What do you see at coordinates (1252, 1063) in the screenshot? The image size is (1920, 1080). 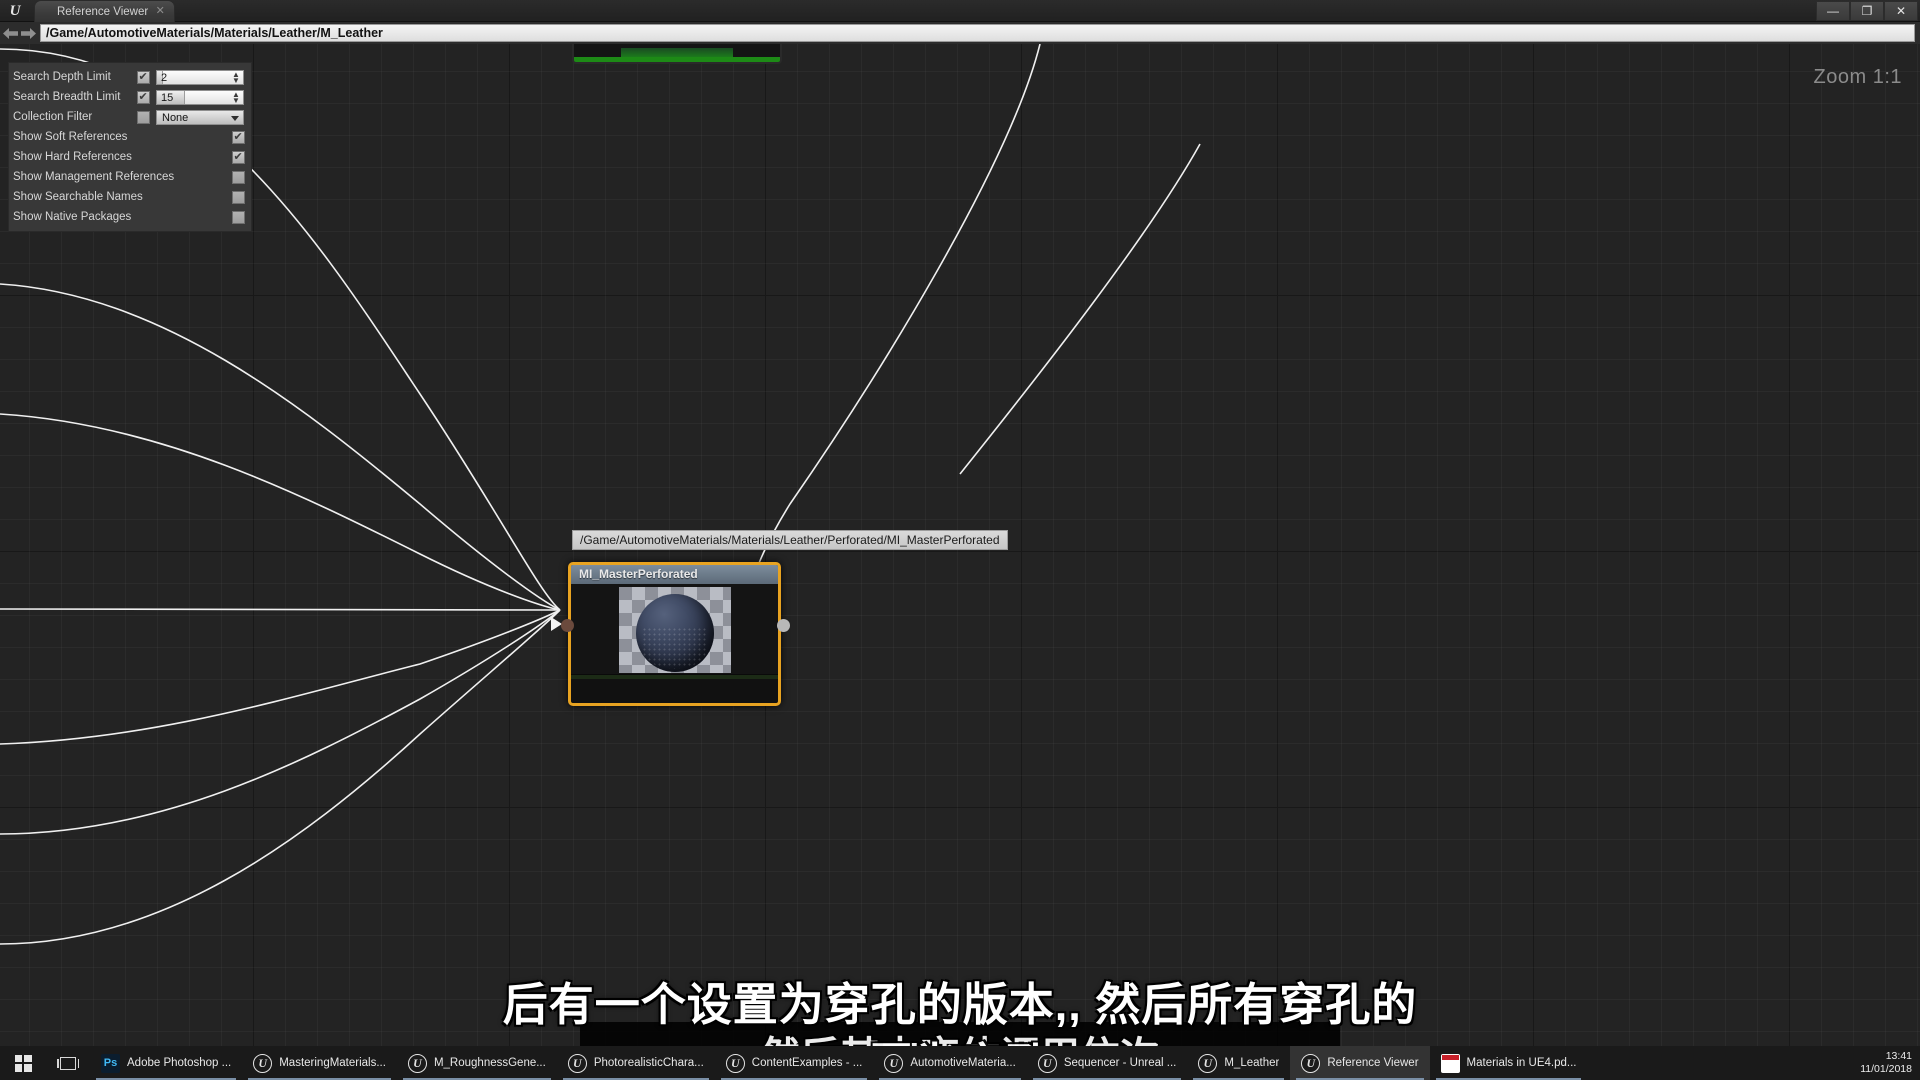 I see `taskbar-item-label: M_Leather` at bounding box center [1252, 1063].